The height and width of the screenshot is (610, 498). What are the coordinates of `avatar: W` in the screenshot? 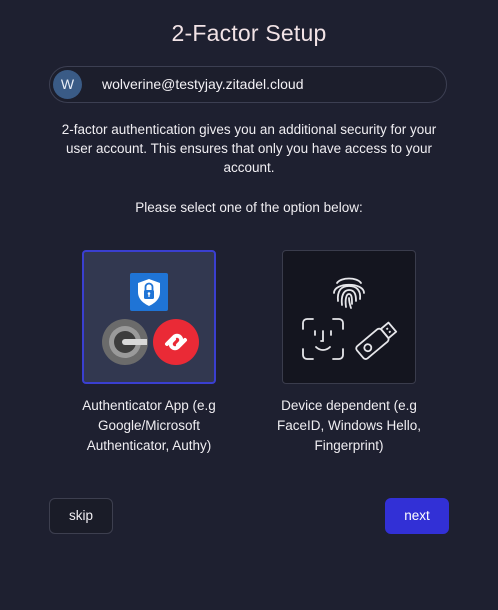 It's located at (67, 84).